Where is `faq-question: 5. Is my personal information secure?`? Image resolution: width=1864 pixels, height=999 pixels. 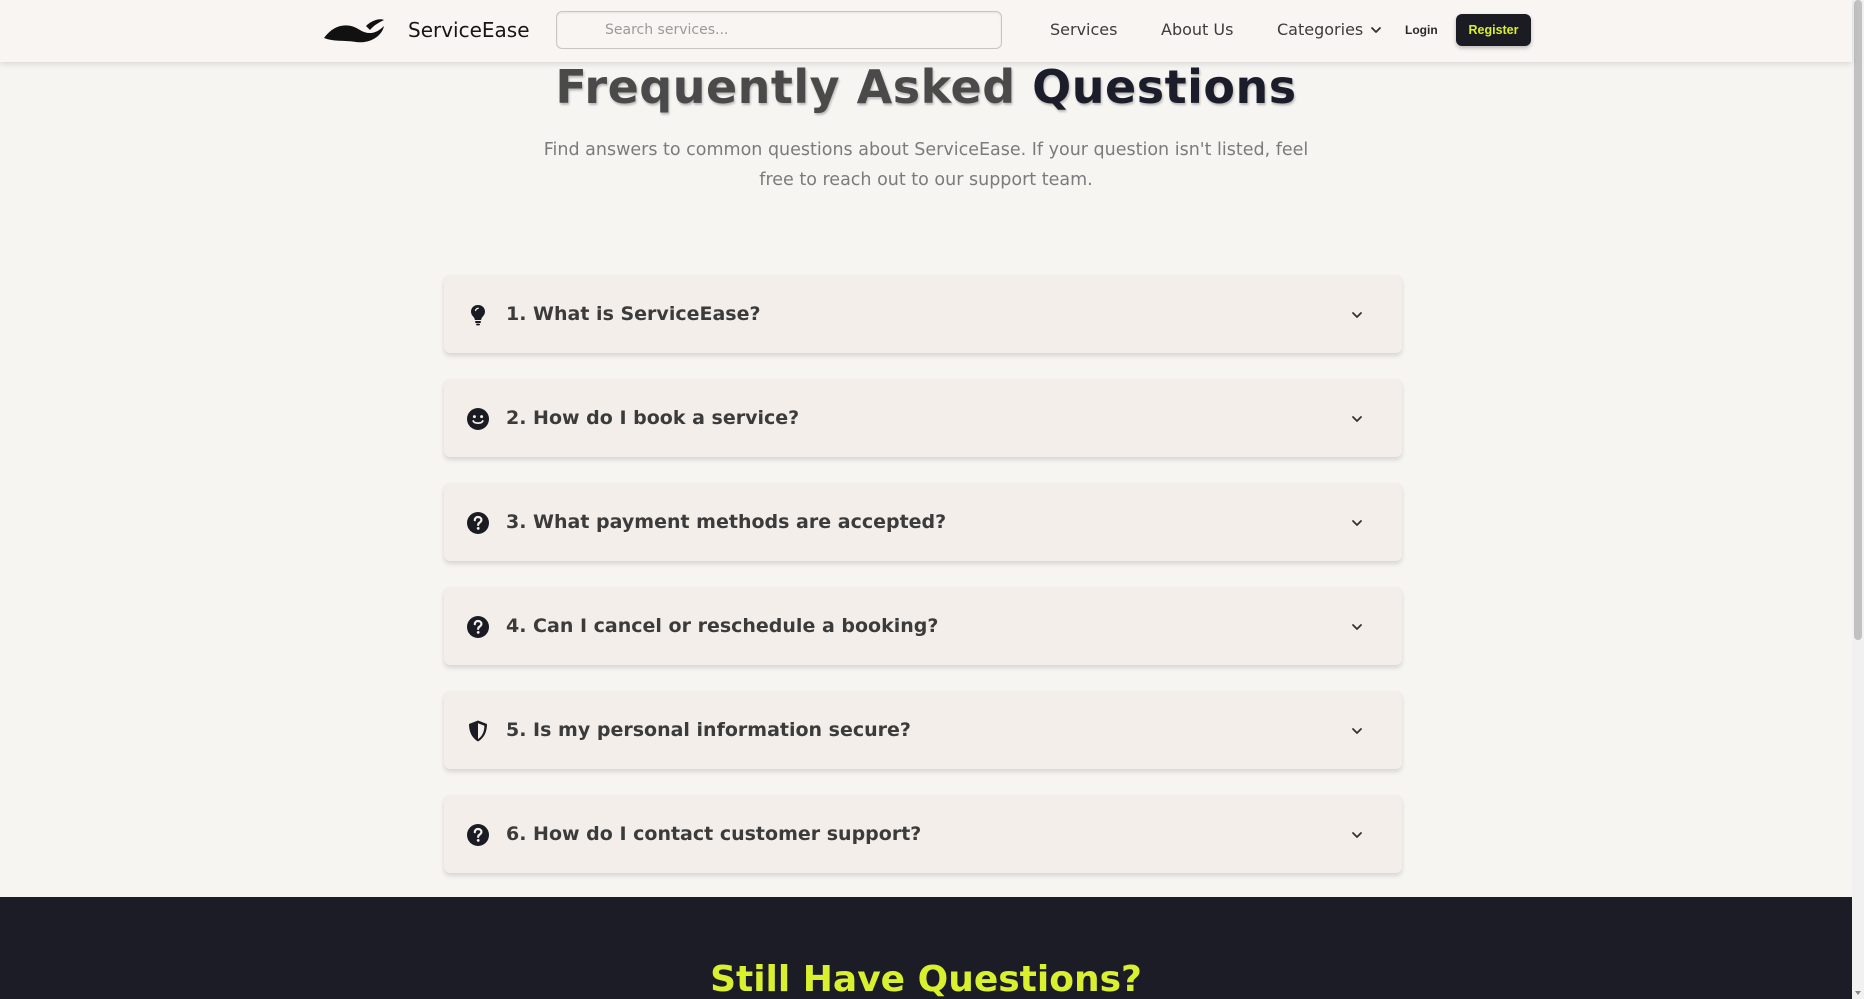
faq-question: 5. Is my personal information secure? is located at coordinates (708, 730).